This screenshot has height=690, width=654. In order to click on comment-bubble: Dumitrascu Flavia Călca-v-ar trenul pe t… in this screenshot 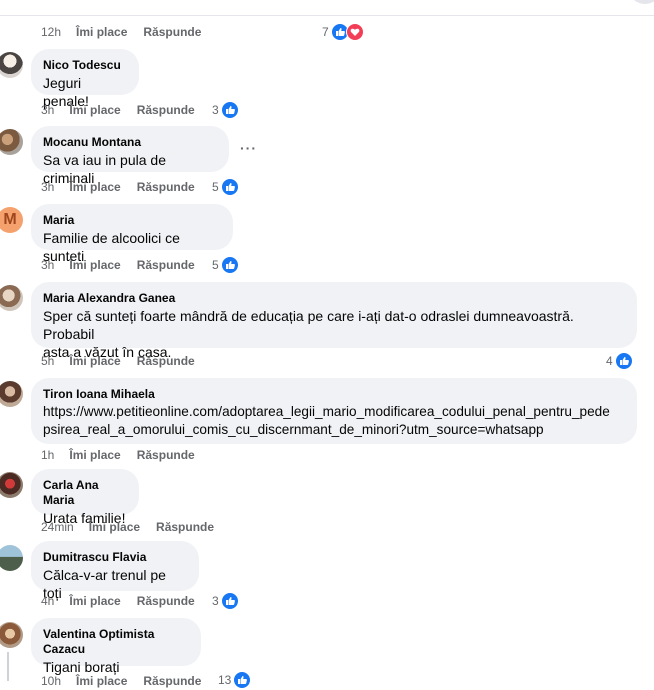, I will do `click(115, 571)`.